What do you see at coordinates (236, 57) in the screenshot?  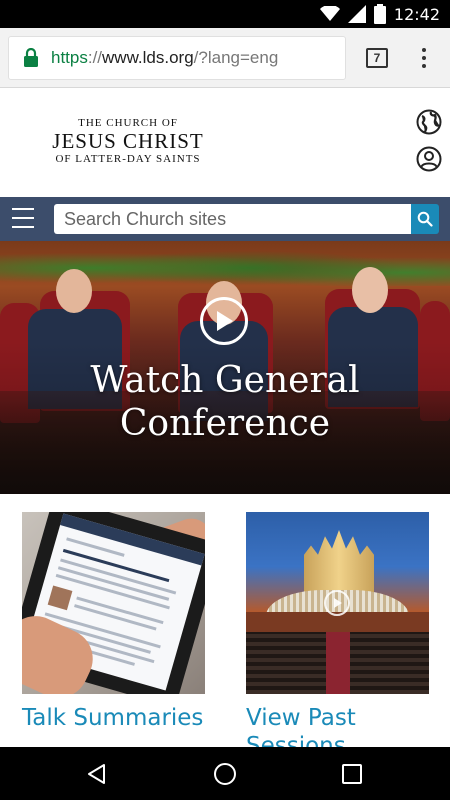 I see `url-path: /?lang=eng` at bounding box center [236, 57].